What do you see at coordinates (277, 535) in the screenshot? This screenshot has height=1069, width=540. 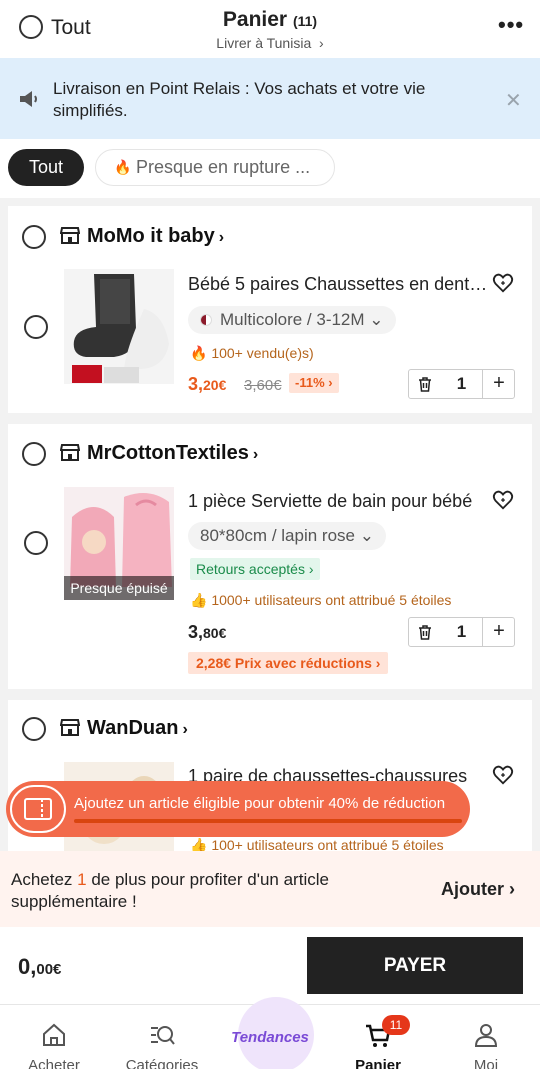 I see `variant-text: 80*80cm / lapin rose` at bounding box center [277, 535].